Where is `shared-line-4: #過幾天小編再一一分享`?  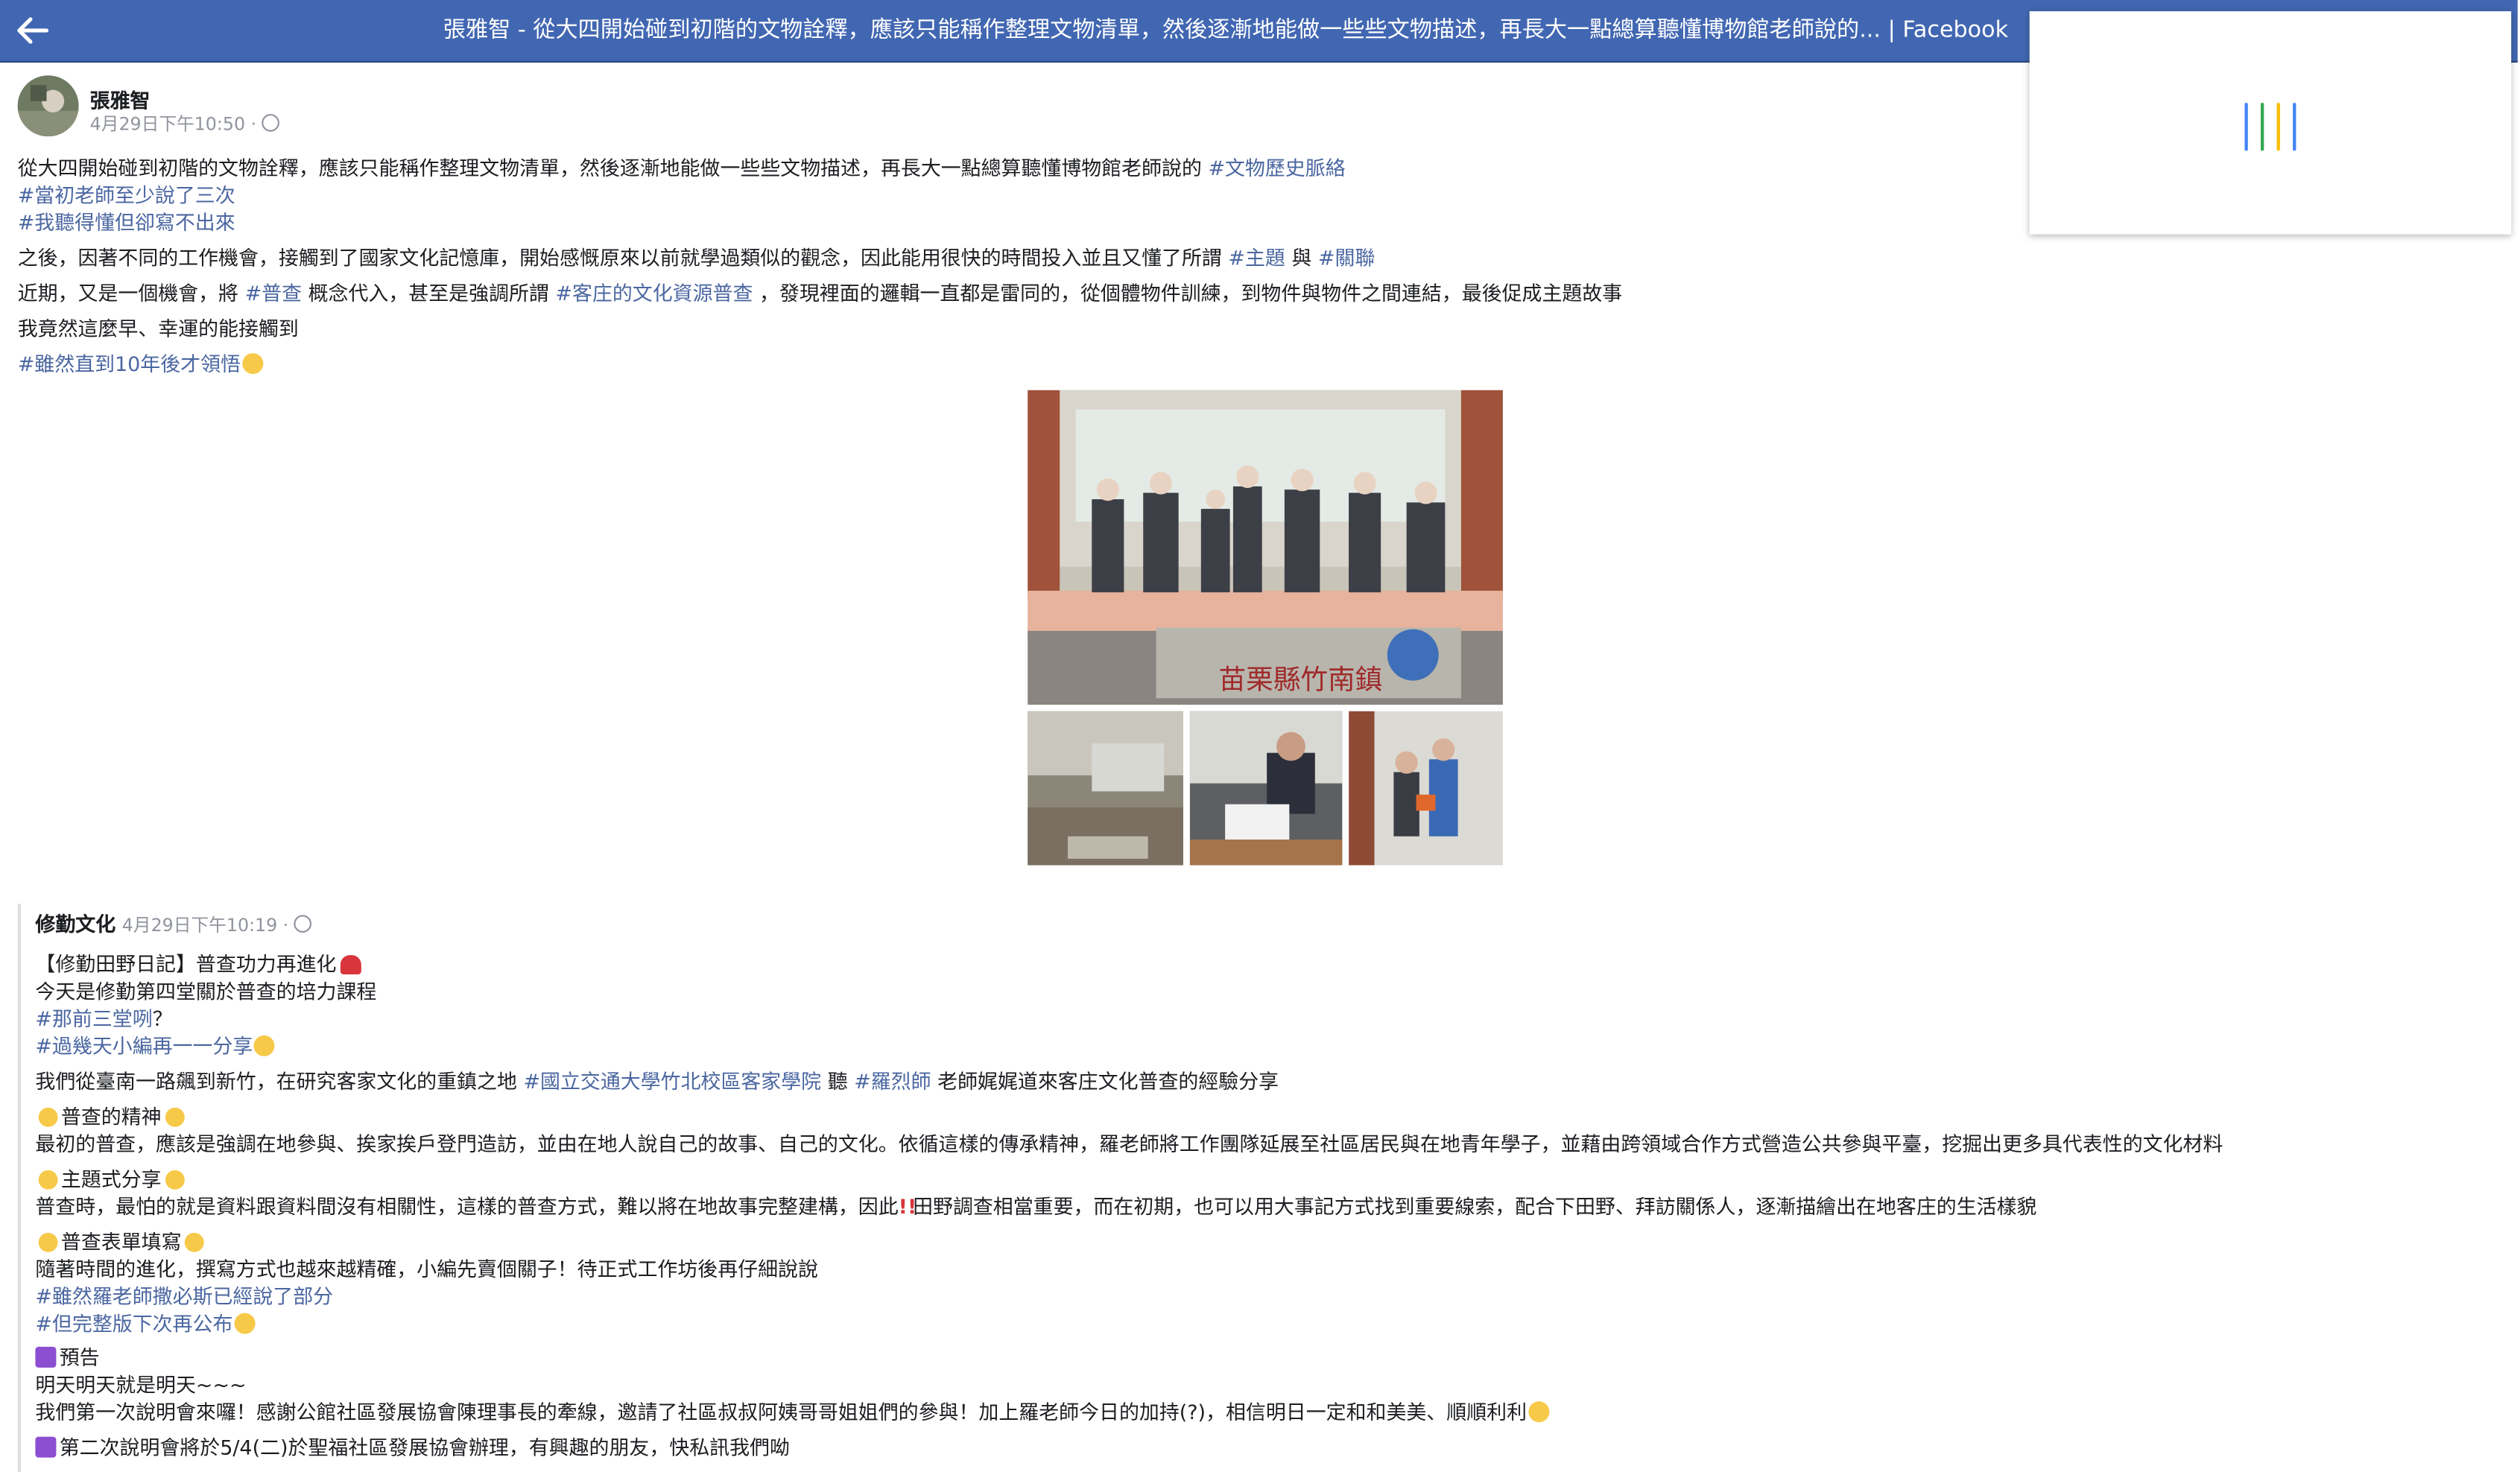
shared-line-4: #過幾天小編再一一分享 is located at coordinates (155, 1046).